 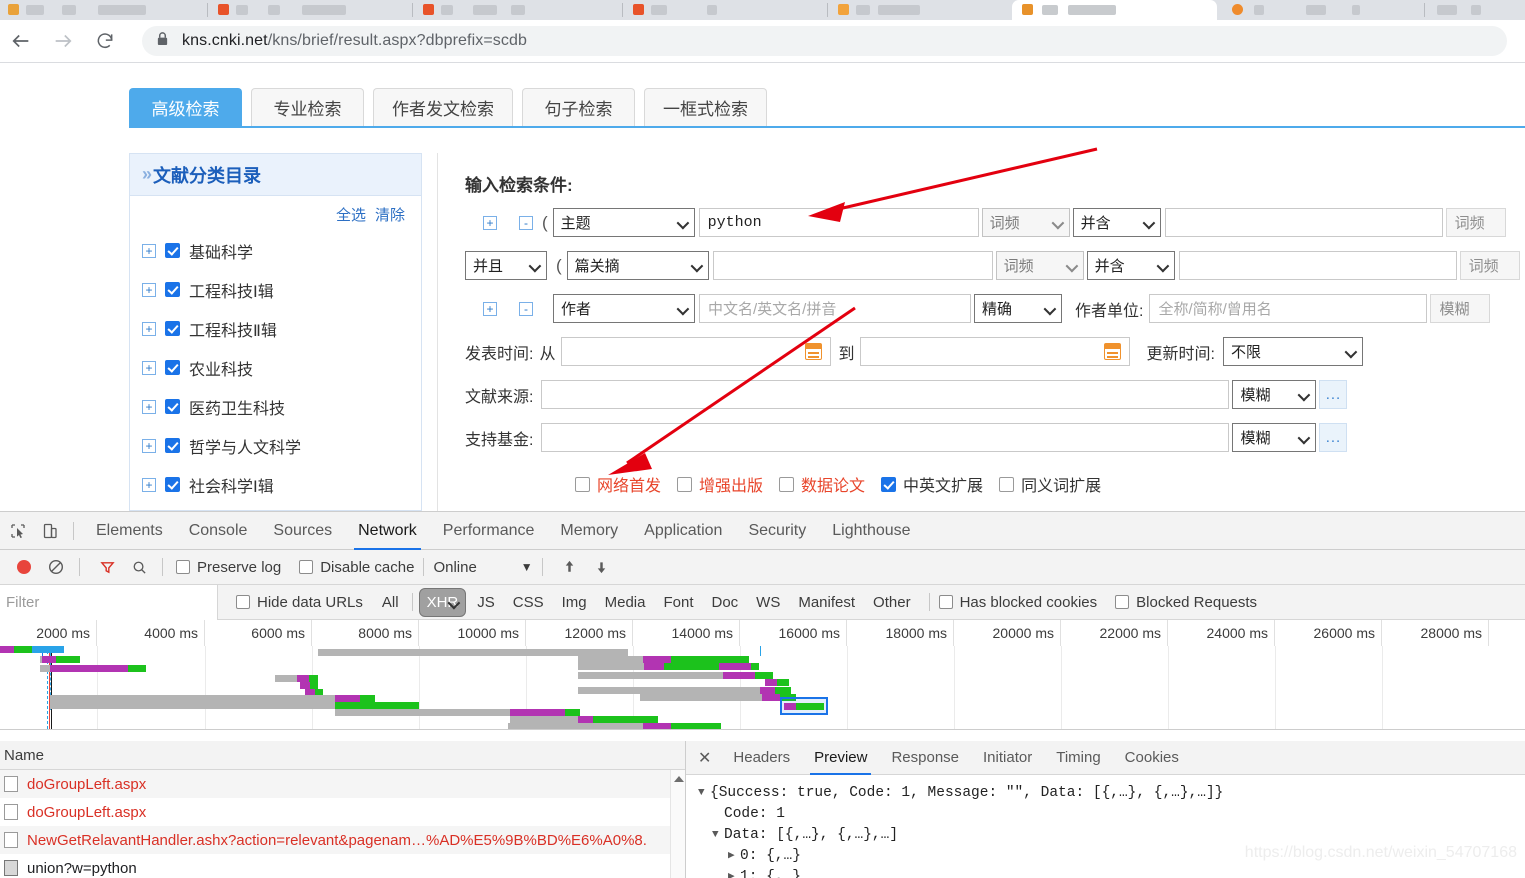 What do you see at coordinates (442, 602) in the screenshot?
I see `type-filter-xhr: XHR` at bounding box center [442, 602].